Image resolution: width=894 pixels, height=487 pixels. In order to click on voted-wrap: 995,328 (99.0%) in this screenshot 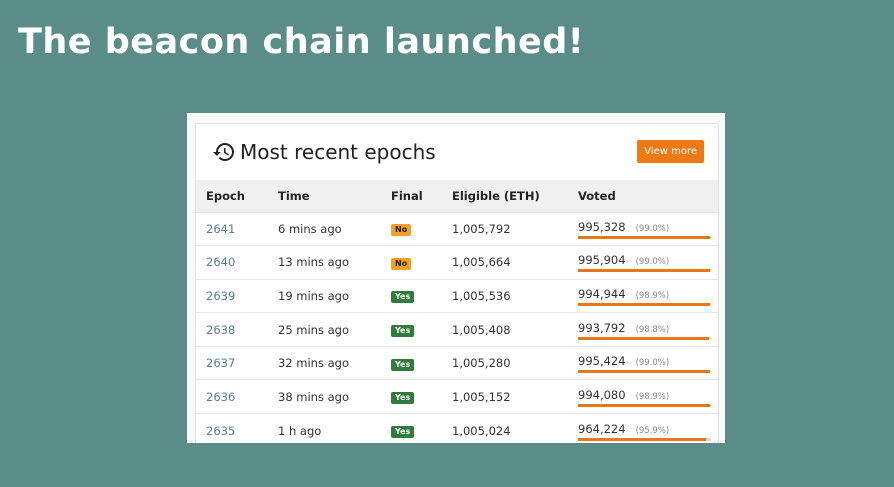, I will do `click(644, 229)`.